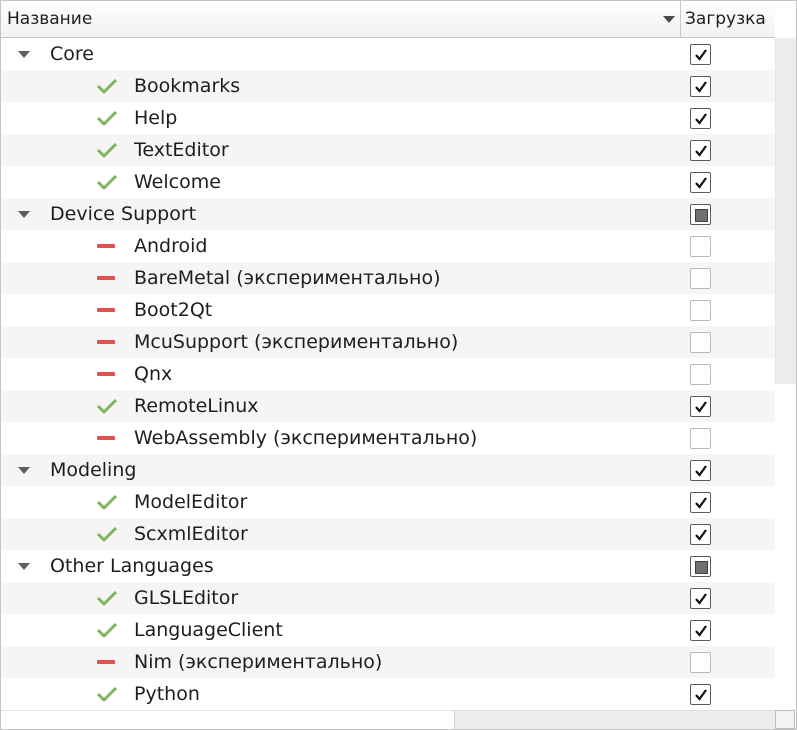 Image resolution: width=797 pixels, height=730 pixels. Describe the element at coordinates (186, 598) in the screenshot. I see `plugin-name: GLSLEditor` at that location.